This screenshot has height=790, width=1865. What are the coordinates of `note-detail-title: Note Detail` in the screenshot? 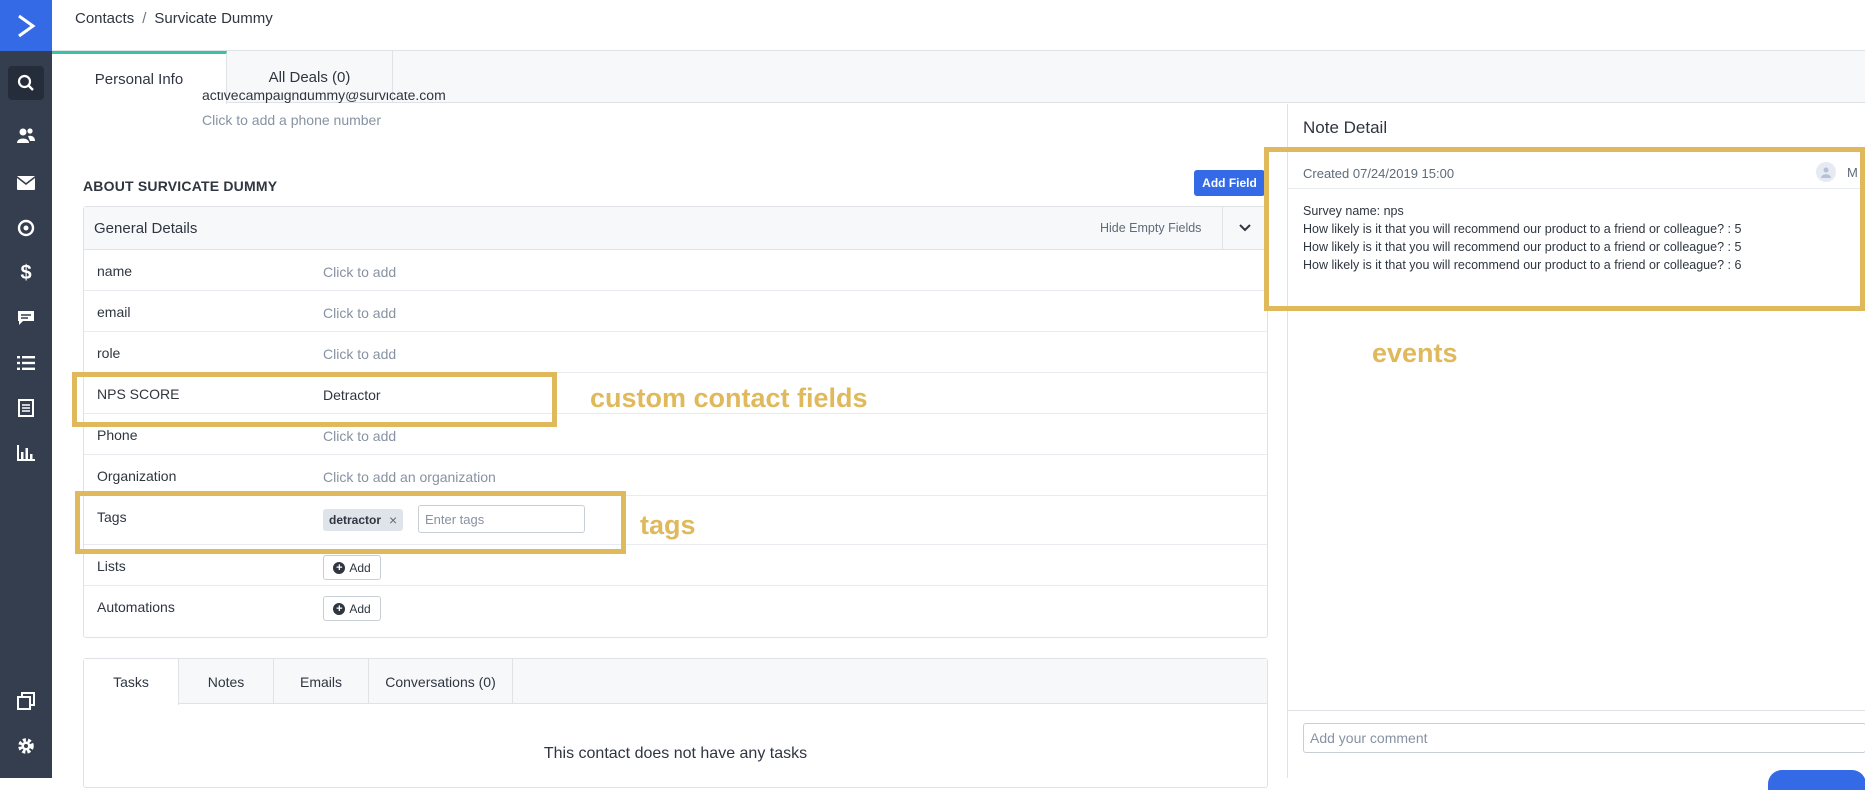 It's located at (1345, 127).